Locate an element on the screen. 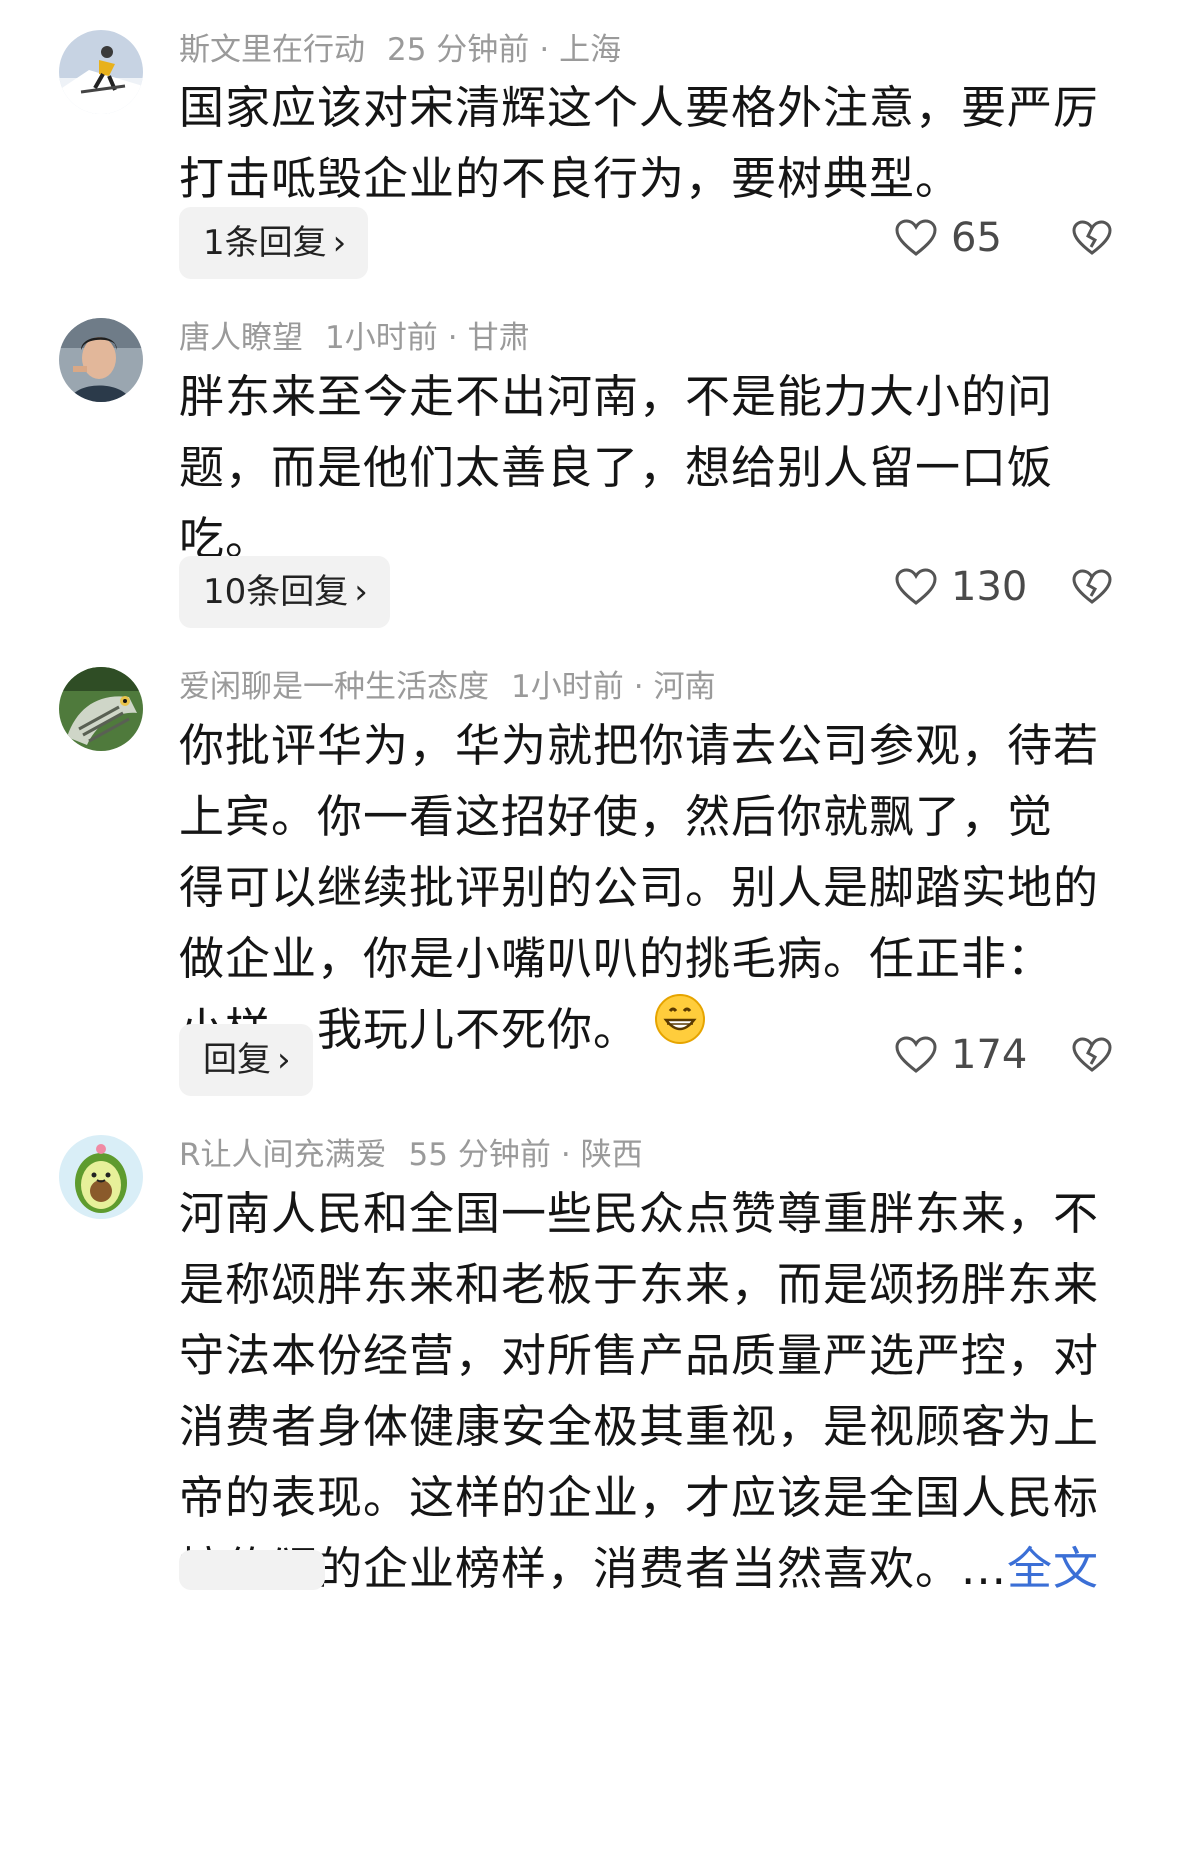 The height and width of the screenshot is (1859, 1179). view-replies-button: 1条回复 › is located at coordinates (274, 243).